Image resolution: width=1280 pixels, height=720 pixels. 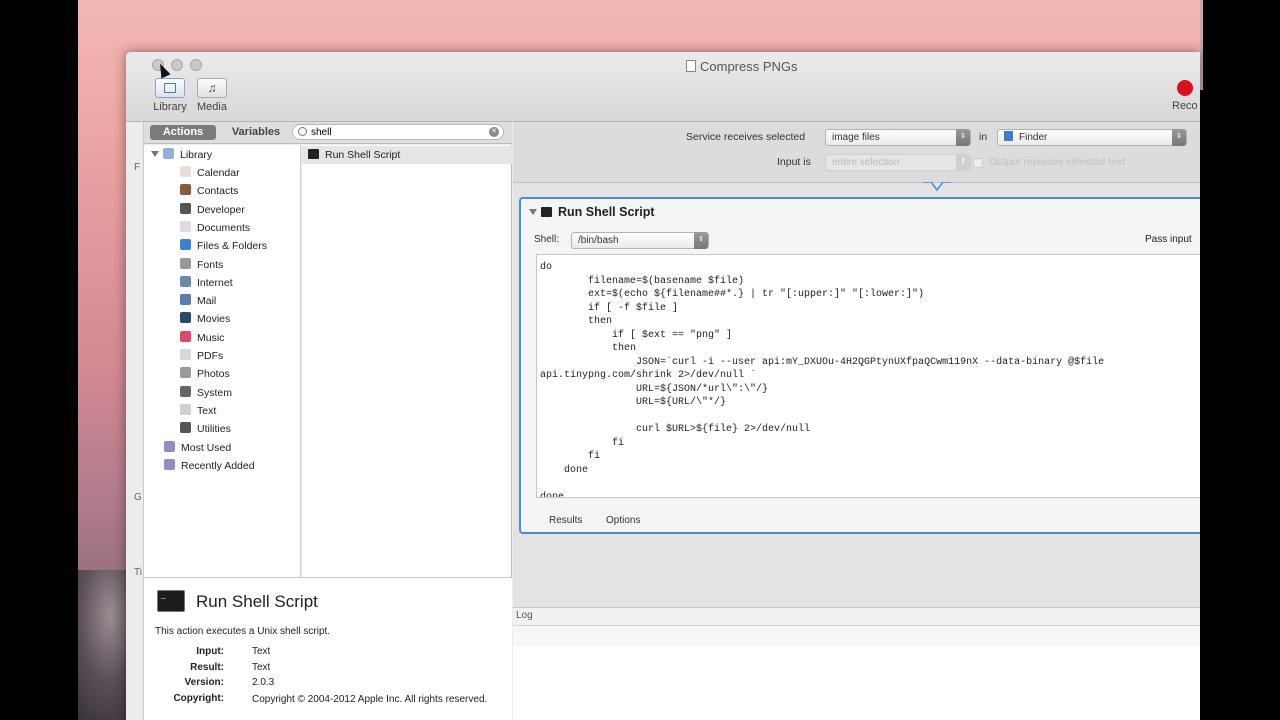 What do you see at coordinates (185, 391) in the screenshot?
I see `system-icon` at bounding box center [185, 391].